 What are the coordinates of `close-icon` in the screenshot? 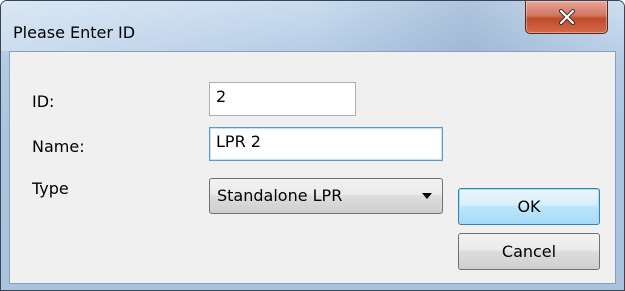 It's located at (567, 17).